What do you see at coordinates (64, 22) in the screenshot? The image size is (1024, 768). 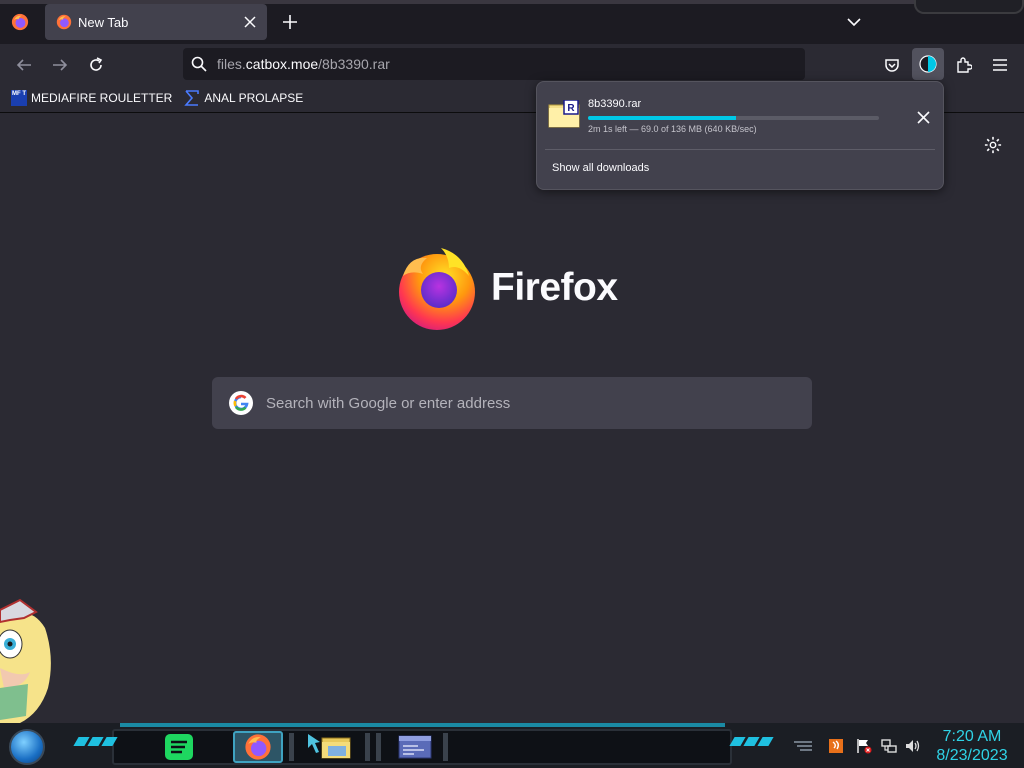 I see `firefox-tab-icon` at bounding box center [64, 22].